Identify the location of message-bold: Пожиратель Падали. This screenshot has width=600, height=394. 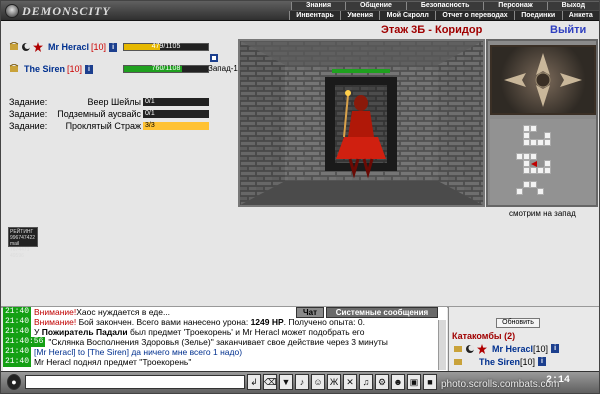
(84, 332).